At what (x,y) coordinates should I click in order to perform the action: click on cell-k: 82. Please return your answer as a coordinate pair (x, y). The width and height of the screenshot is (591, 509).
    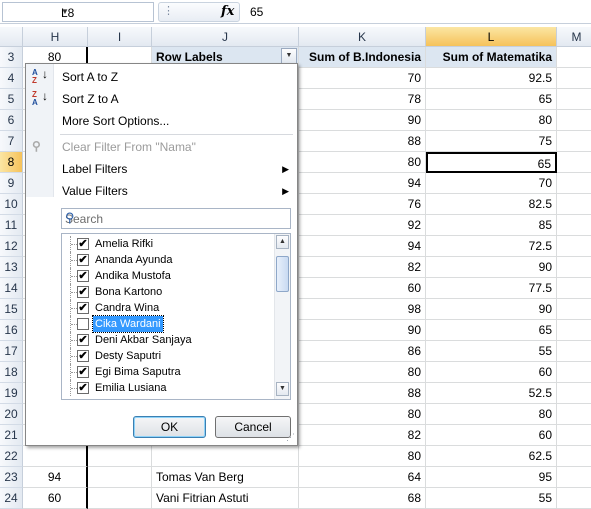
    Looking at the image, I should click on (362, 435).